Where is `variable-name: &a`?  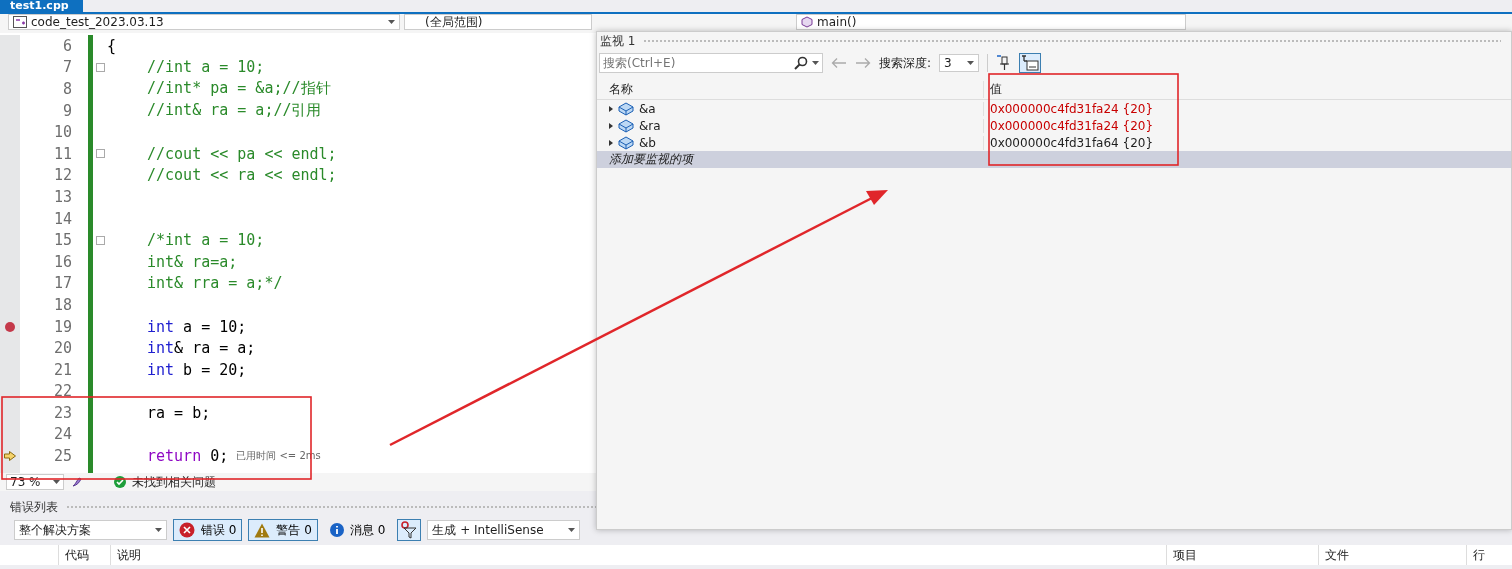
variable-name: &a is located at coordinates (647, 108).